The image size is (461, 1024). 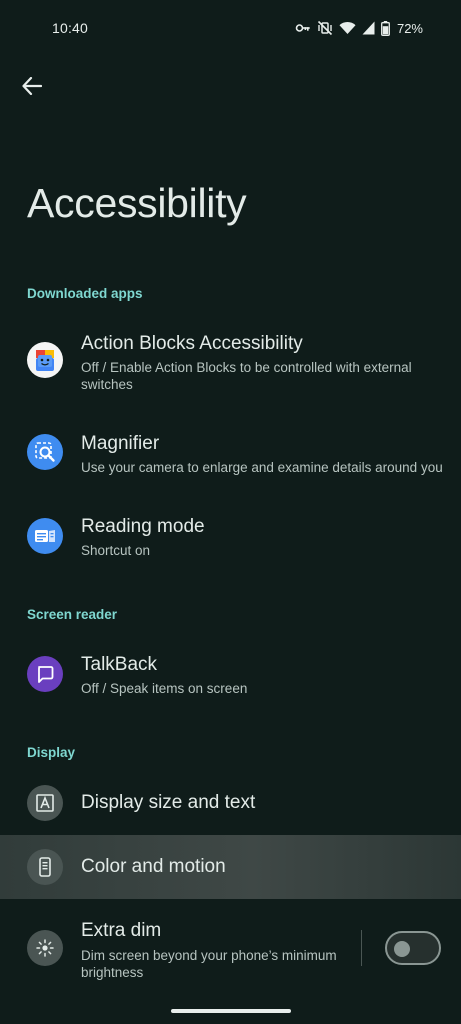 What do you see at coordinates (70, 28) in the screenshot?
I see `status-time: 10:40` at bounding box center [70, 28].